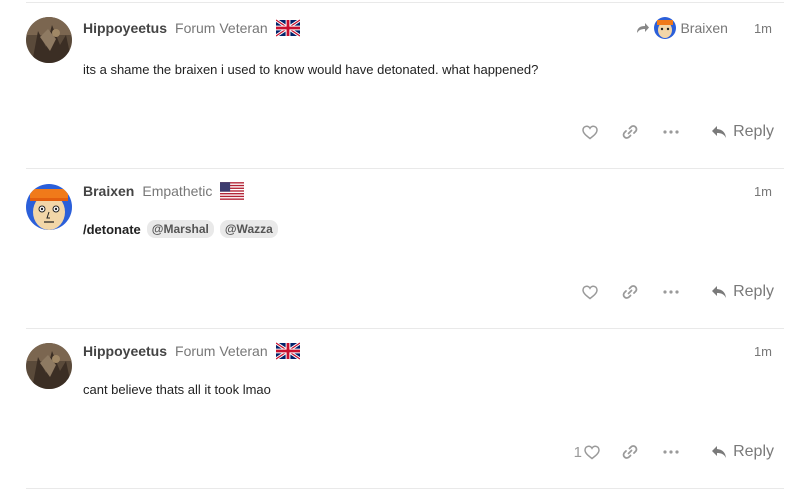 The image size is (792, 492). I want to click on reply-to-username: Braixen, so click(704, 28).